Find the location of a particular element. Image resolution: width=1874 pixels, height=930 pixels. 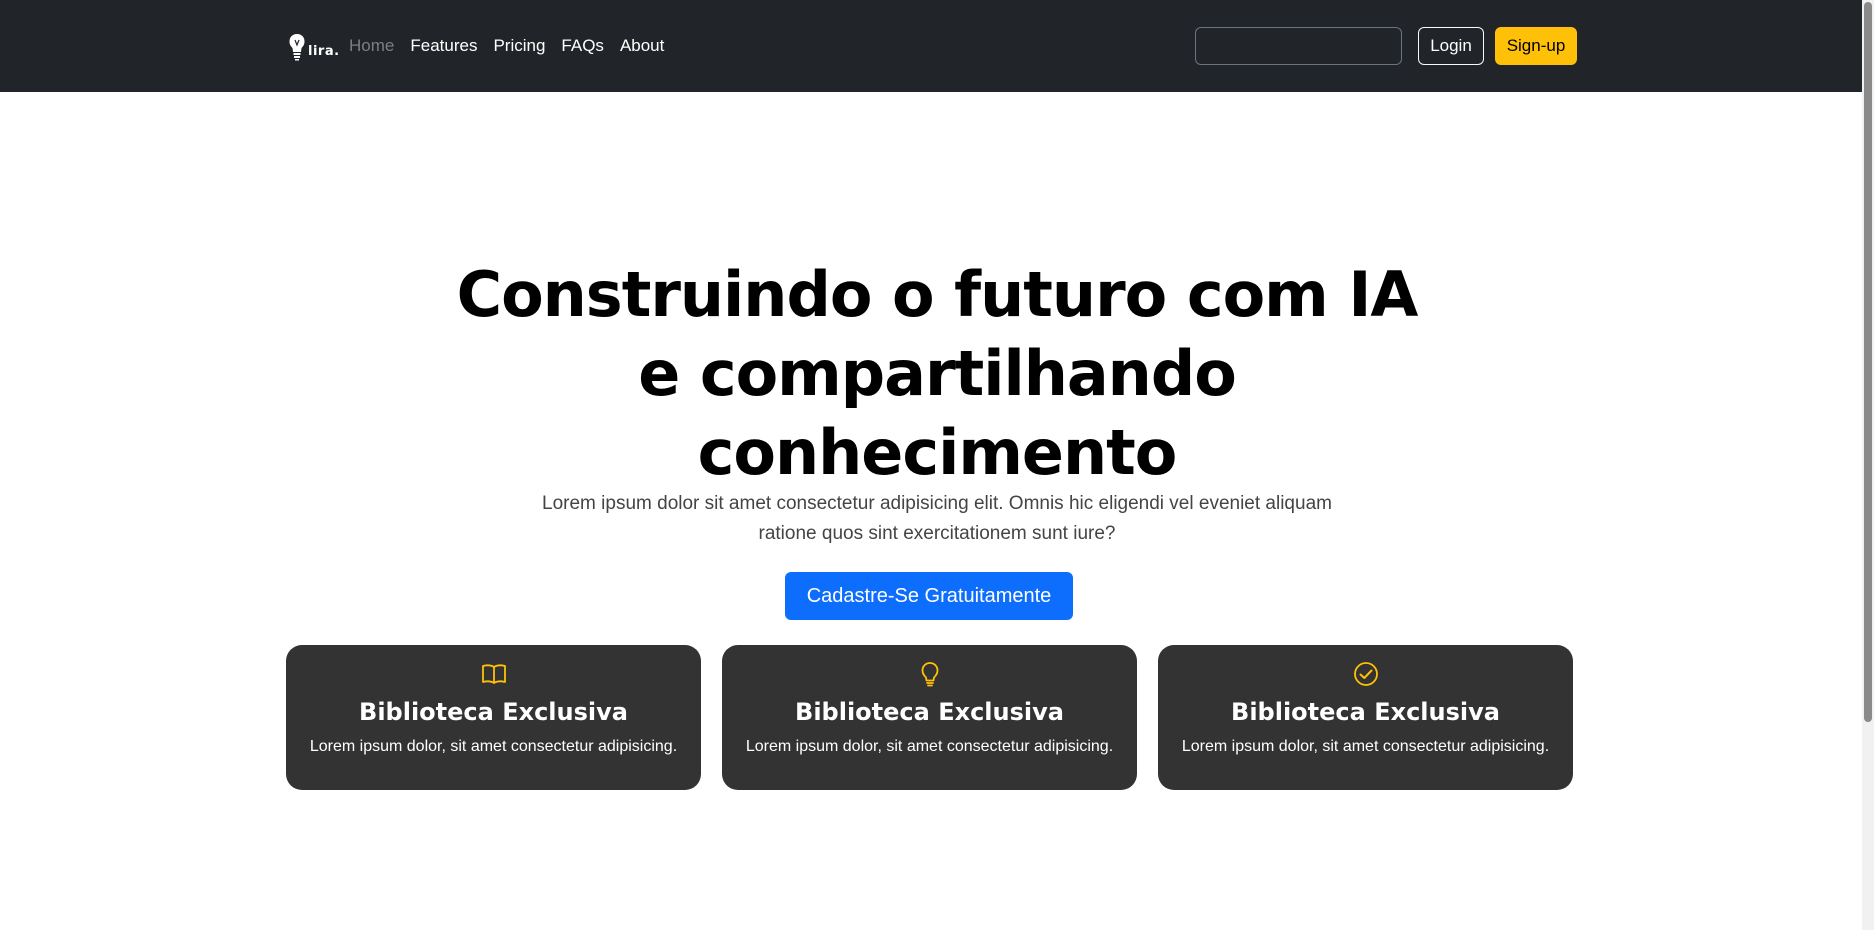

nav-link-features: Features is located at coordinates (443, 46).